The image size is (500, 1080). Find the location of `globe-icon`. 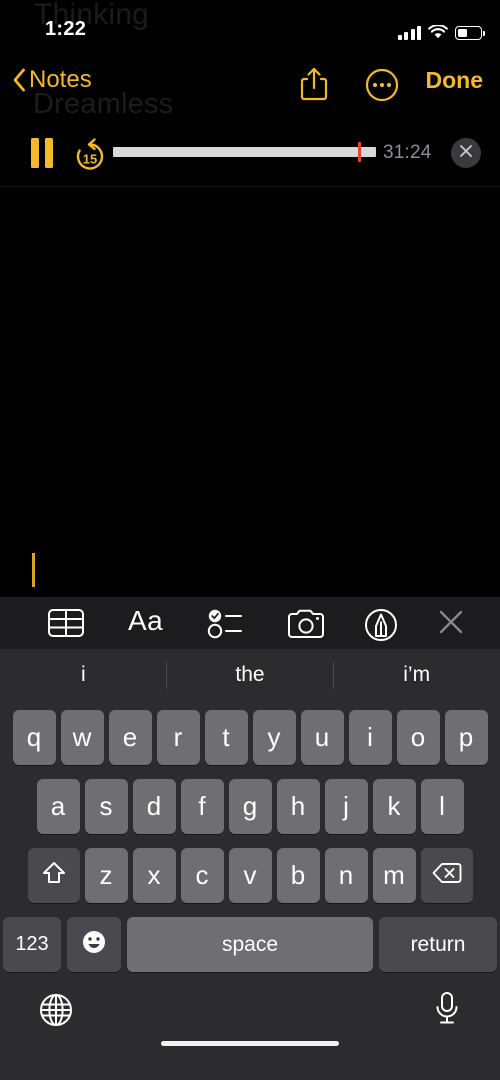

globe-icon is located at coordinates (56, 1013).